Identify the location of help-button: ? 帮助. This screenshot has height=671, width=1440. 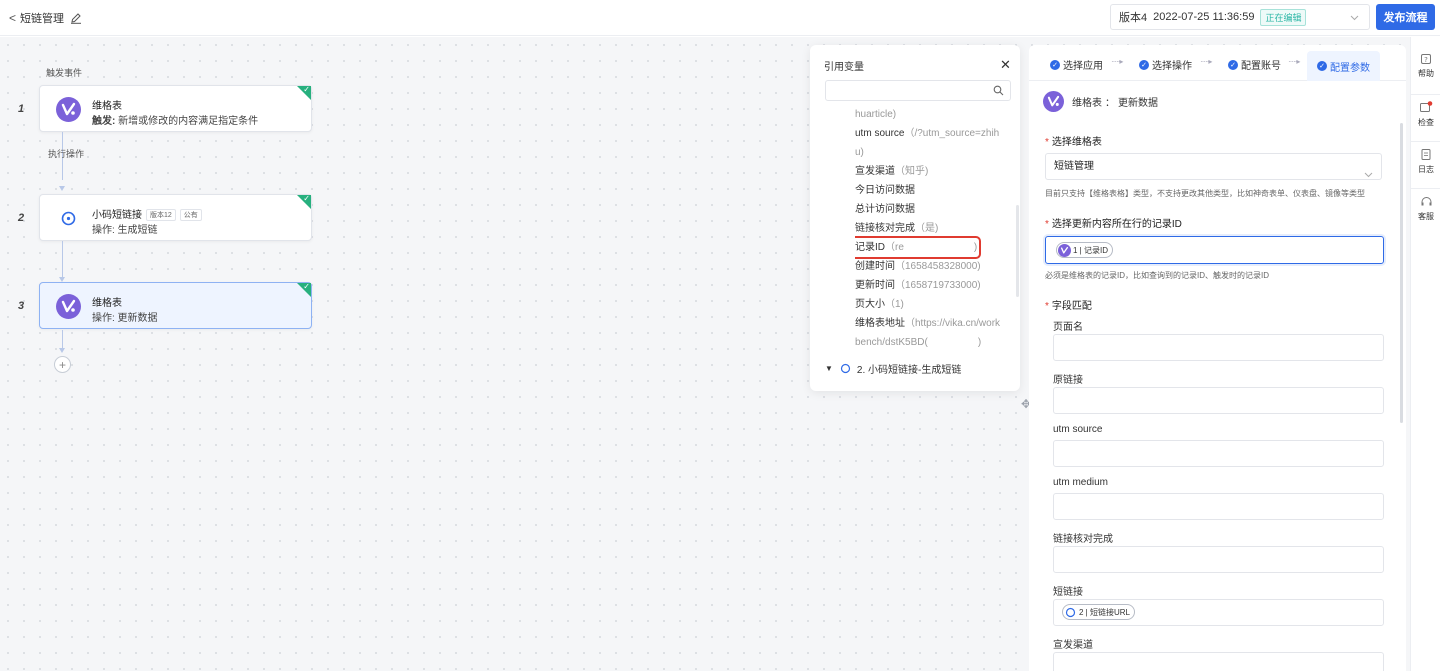
(1425, 66).